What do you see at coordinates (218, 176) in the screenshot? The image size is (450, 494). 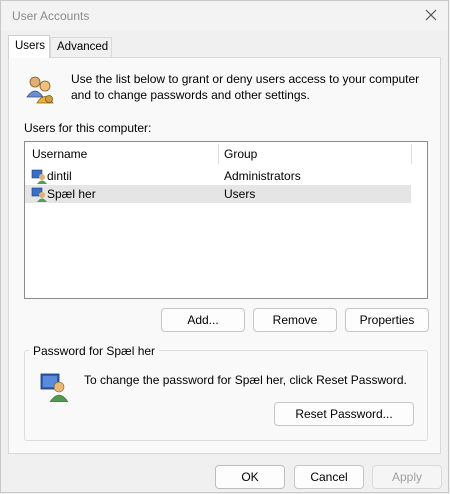 I see `table-row: dintil Administrators` at bounding box center [218, 176].